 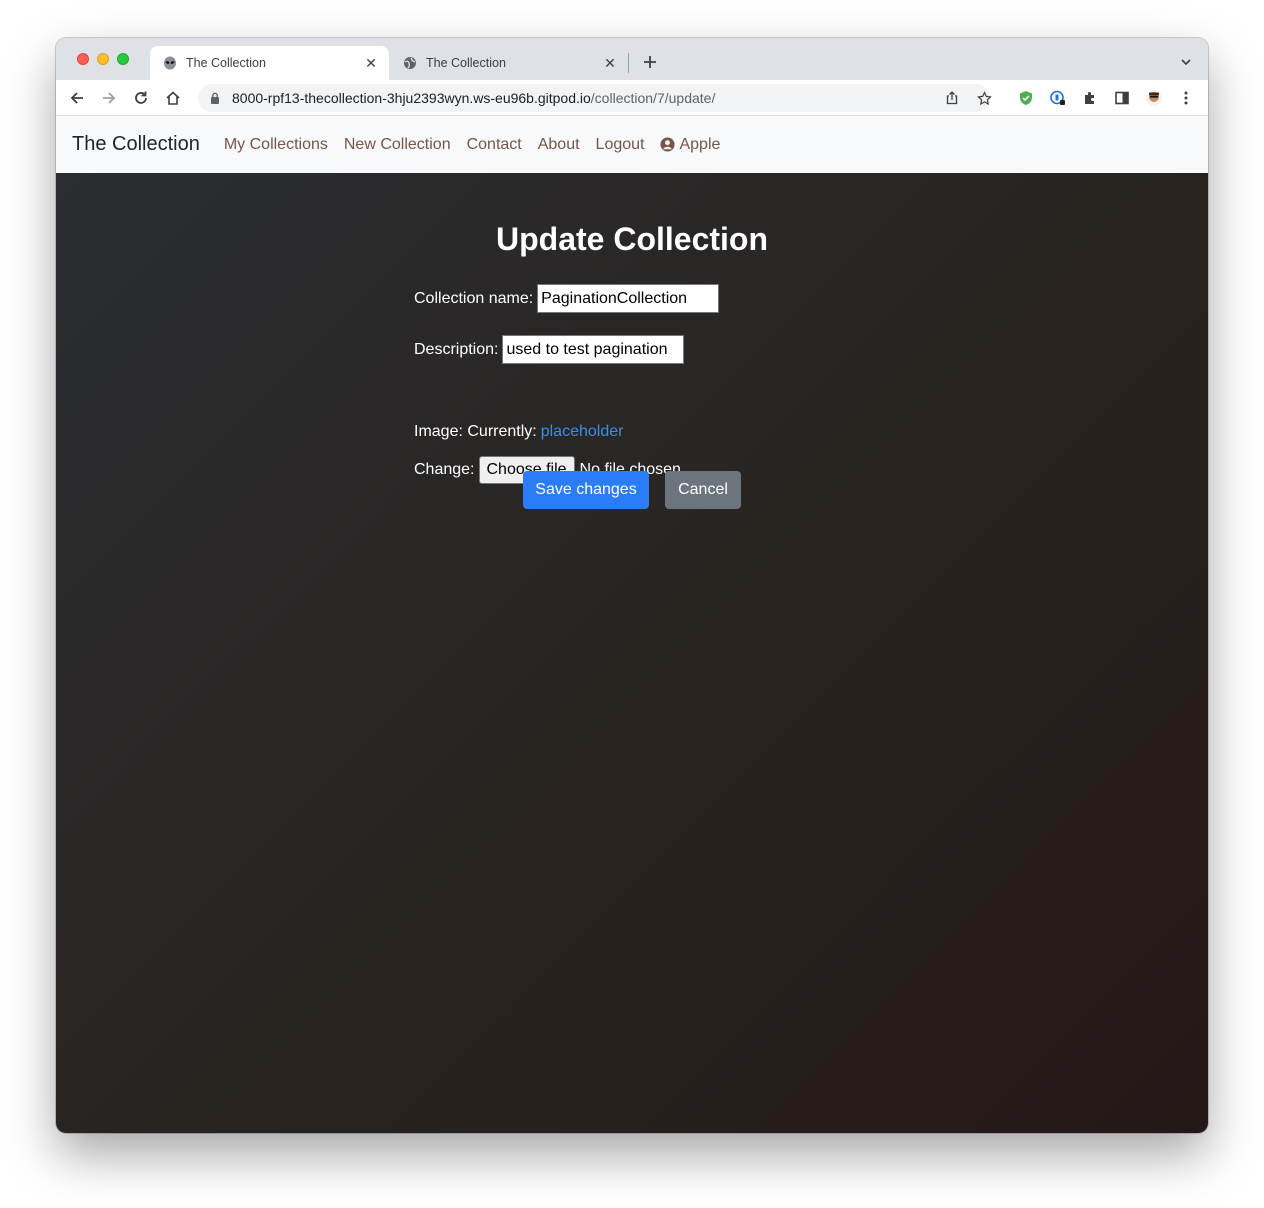 What do you see at coordinates (103, 59) in the screenshot?
I see `minimize-window-button` at bounding box center [103, 59].